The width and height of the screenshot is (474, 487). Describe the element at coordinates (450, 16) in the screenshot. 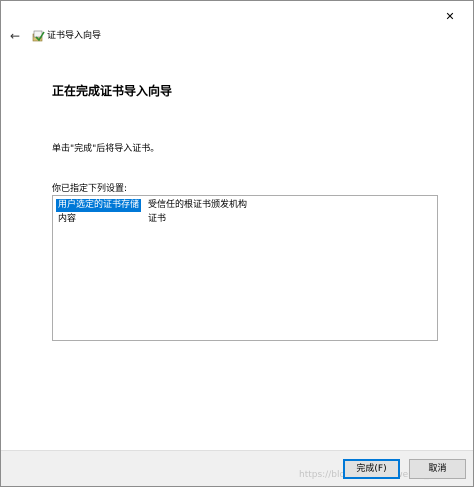

I see `close-icon: ✕` at that location.